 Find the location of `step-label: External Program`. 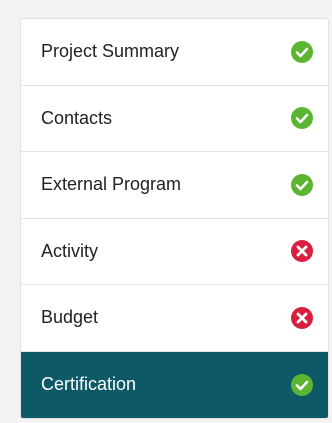

step-label: External Program is located at coordinates (111, 184).